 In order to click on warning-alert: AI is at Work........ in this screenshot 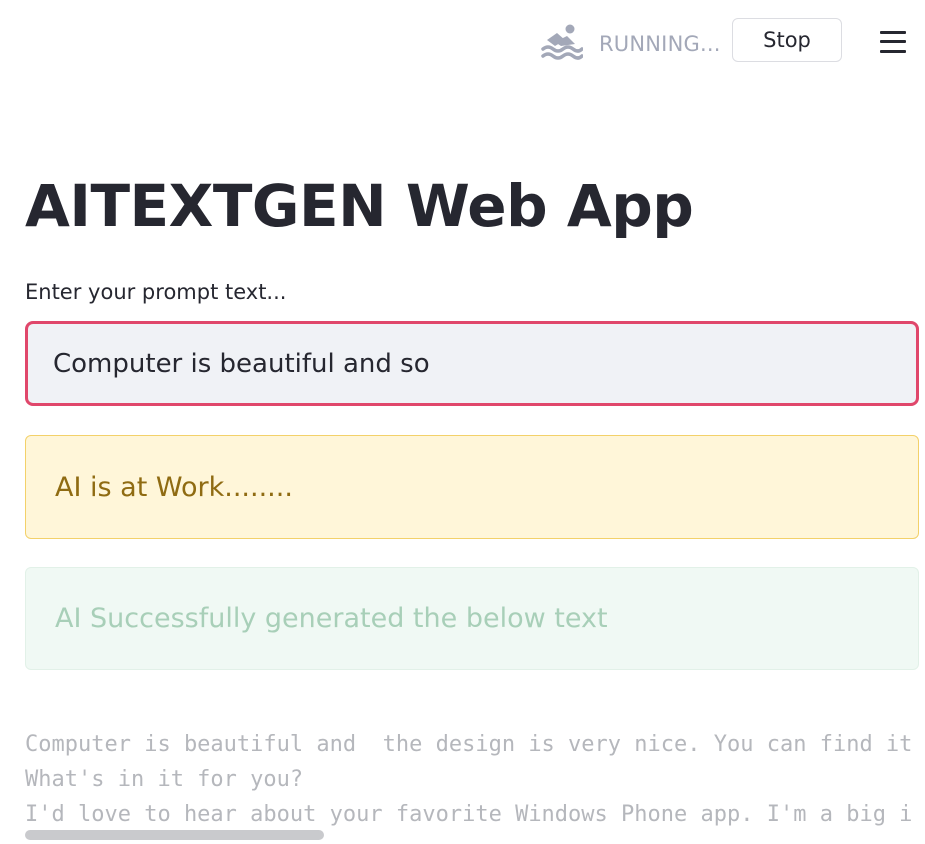, I will do `click(472, 487)`.